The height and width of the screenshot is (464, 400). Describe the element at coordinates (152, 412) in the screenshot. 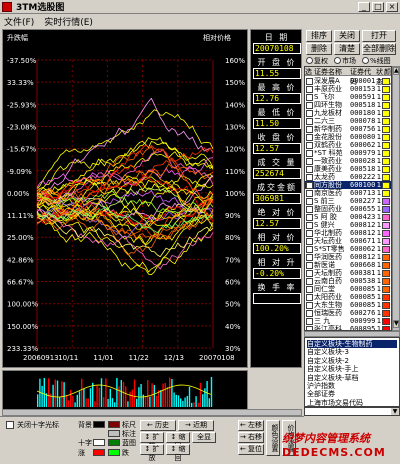

I see `chart-horizontal-scrollbar` at that location.